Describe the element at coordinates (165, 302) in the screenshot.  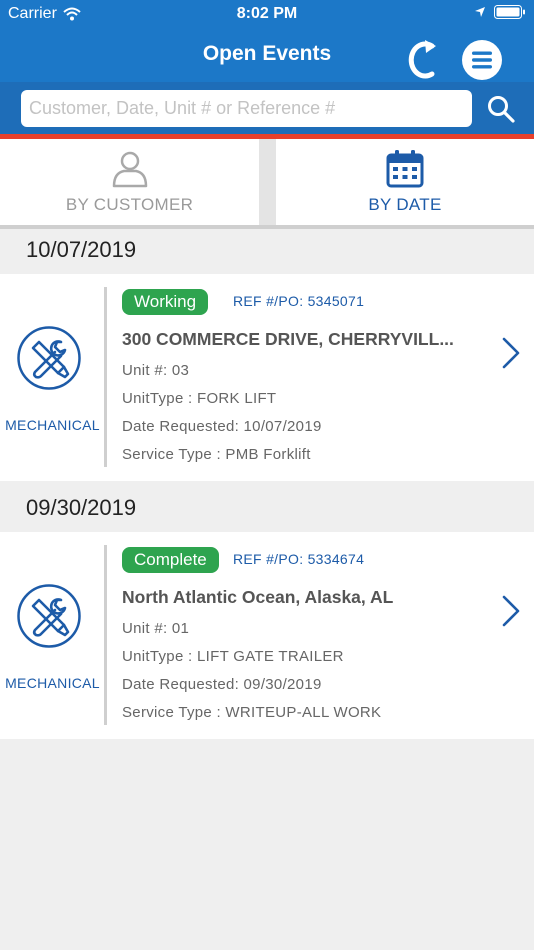
I see `status-badge: Working` at that location.